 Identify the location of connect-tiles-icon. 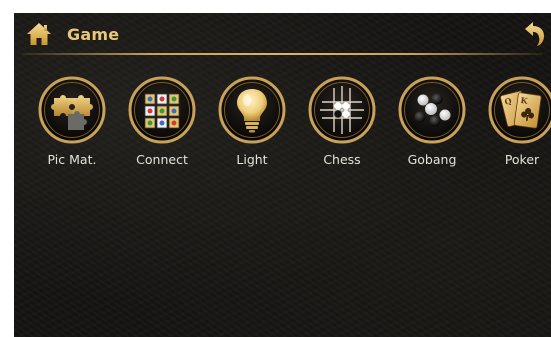
(162, 110).